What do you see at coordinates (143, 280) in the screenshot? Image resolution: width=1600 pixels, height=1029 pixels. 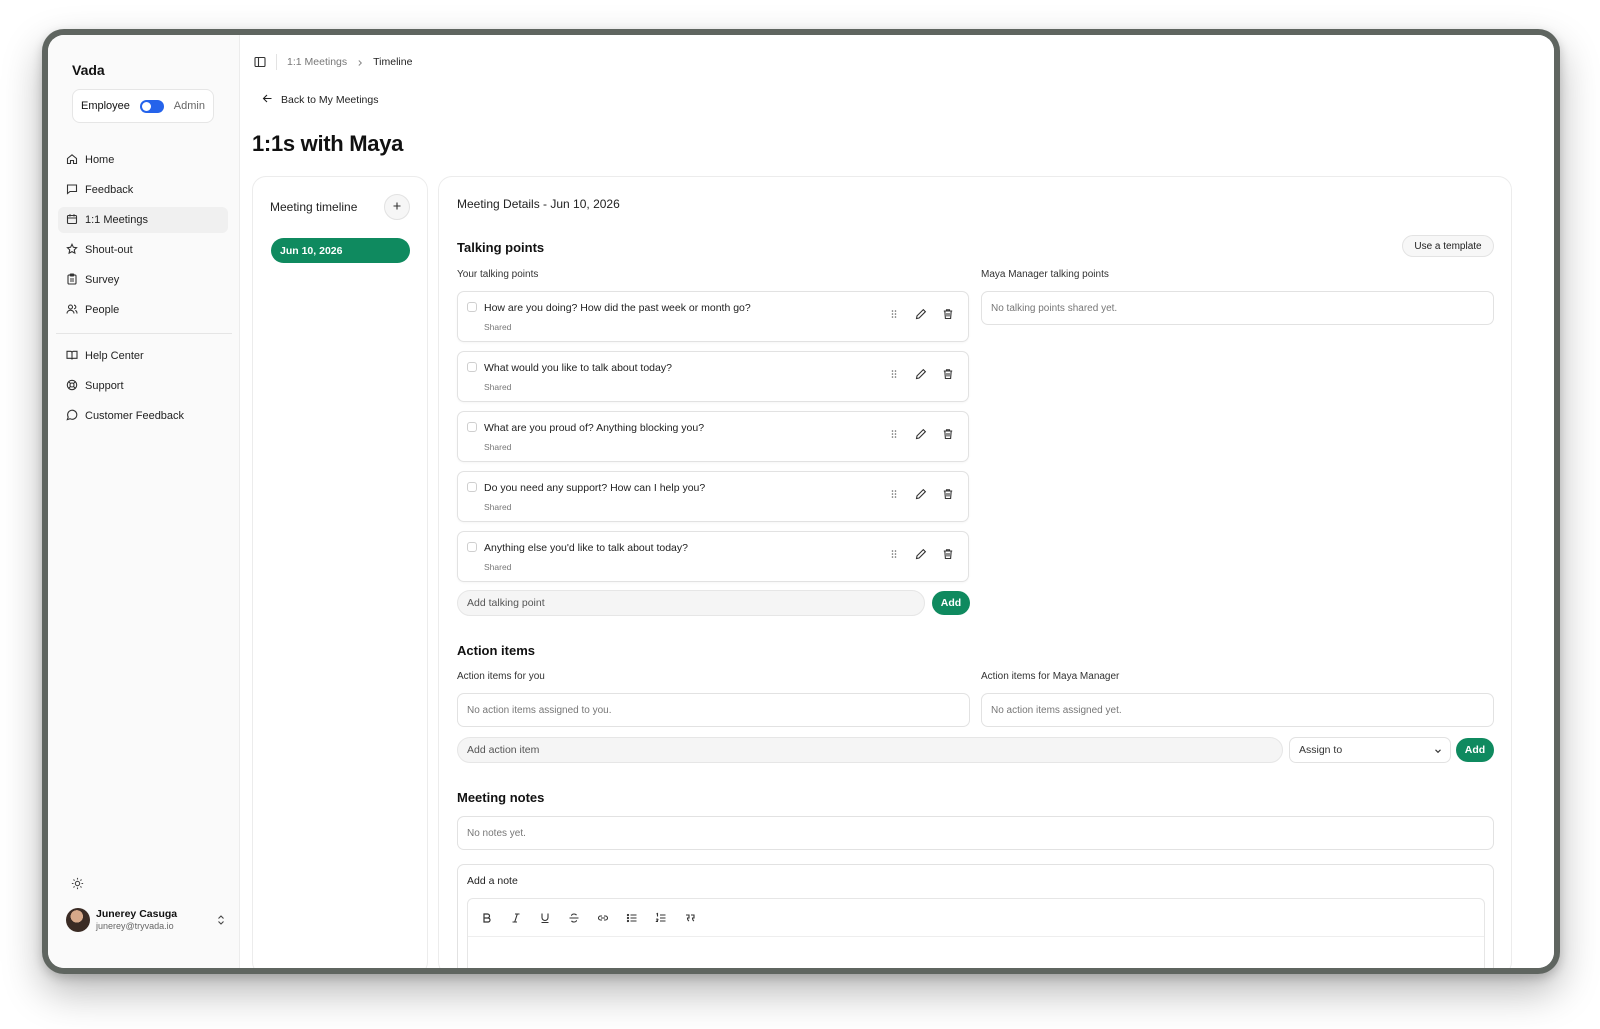 I see `sidebar-item-survey: Survey` at bounding box center [143, 280].